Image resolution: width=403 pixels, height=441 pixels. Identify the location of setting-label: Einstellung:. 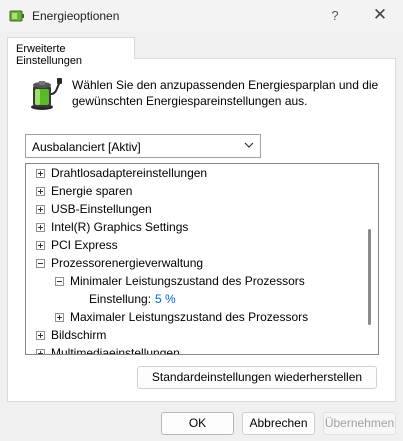
(120, 299).